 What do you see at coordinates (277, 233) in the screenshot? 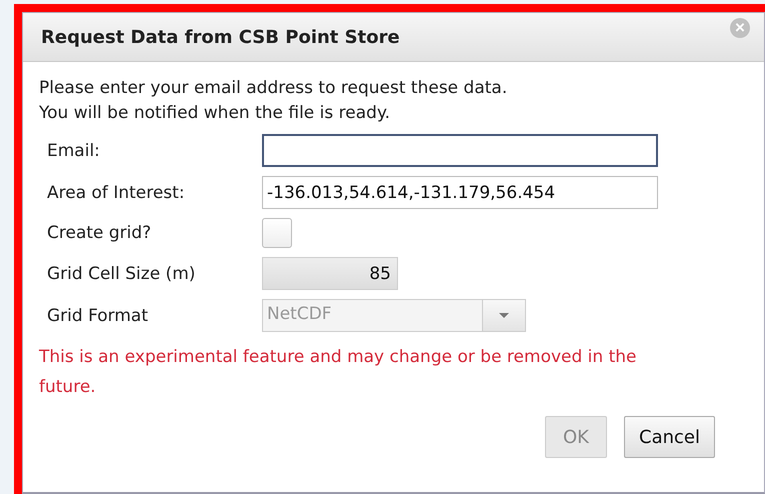
I see `checkbox` at bounding box center [277, 233].